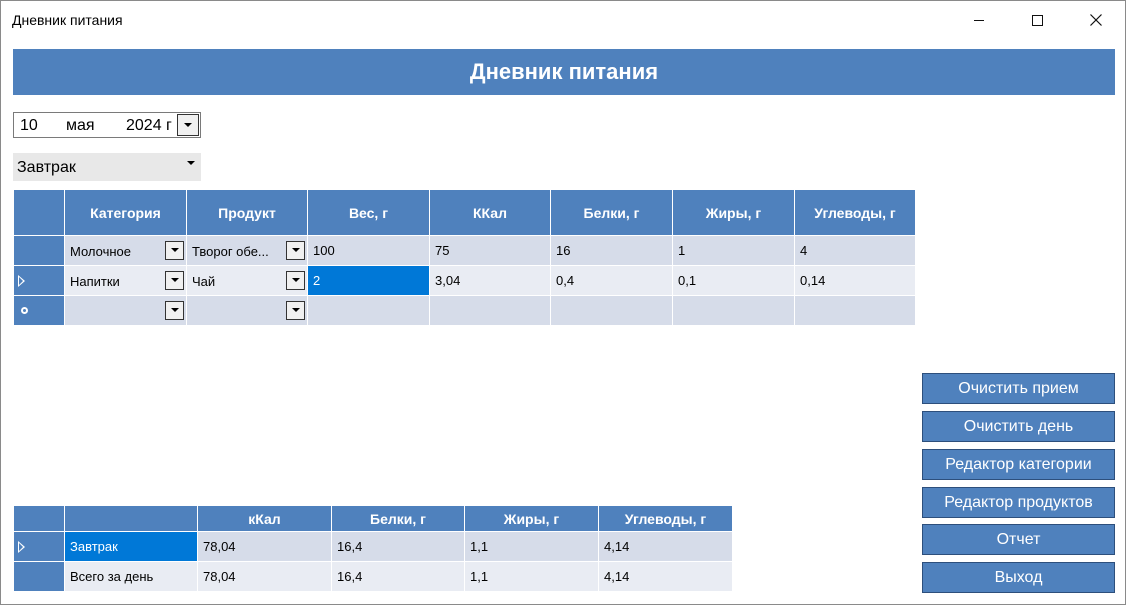  I want to click on date-month: мая, so click(80, 126).